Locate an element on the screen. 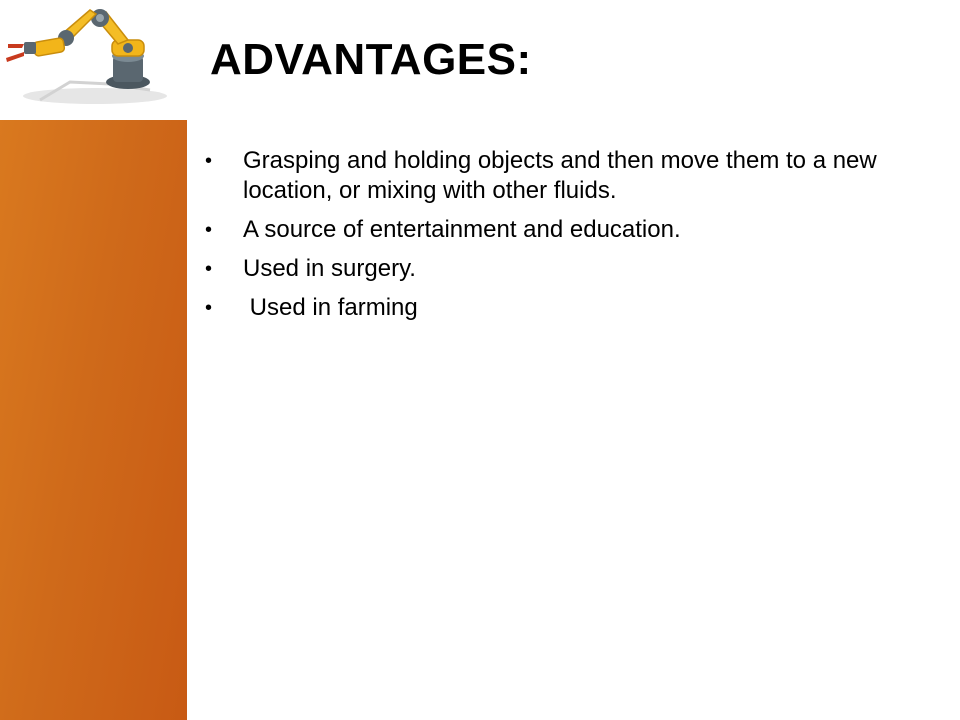 This screenshot has width=960, height=720. list-item: • Used in surgery. is located at coordinates (565, 269).